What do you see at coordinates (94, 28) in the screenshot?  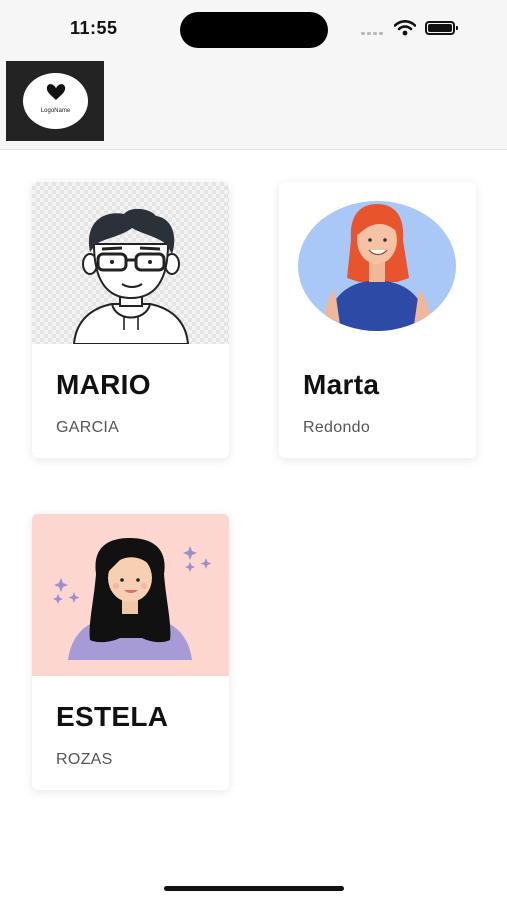 I see `status-time: 11:55` at bounding box center [94, 28].